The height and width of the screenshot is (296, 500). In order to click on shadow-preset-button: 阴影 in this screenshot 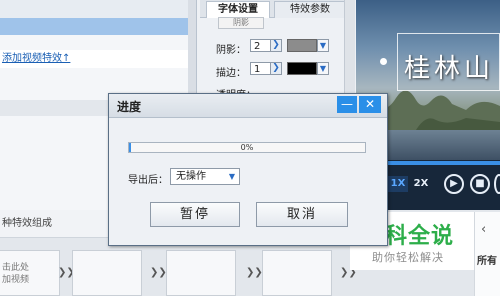, I will do `click(241, 23)`.